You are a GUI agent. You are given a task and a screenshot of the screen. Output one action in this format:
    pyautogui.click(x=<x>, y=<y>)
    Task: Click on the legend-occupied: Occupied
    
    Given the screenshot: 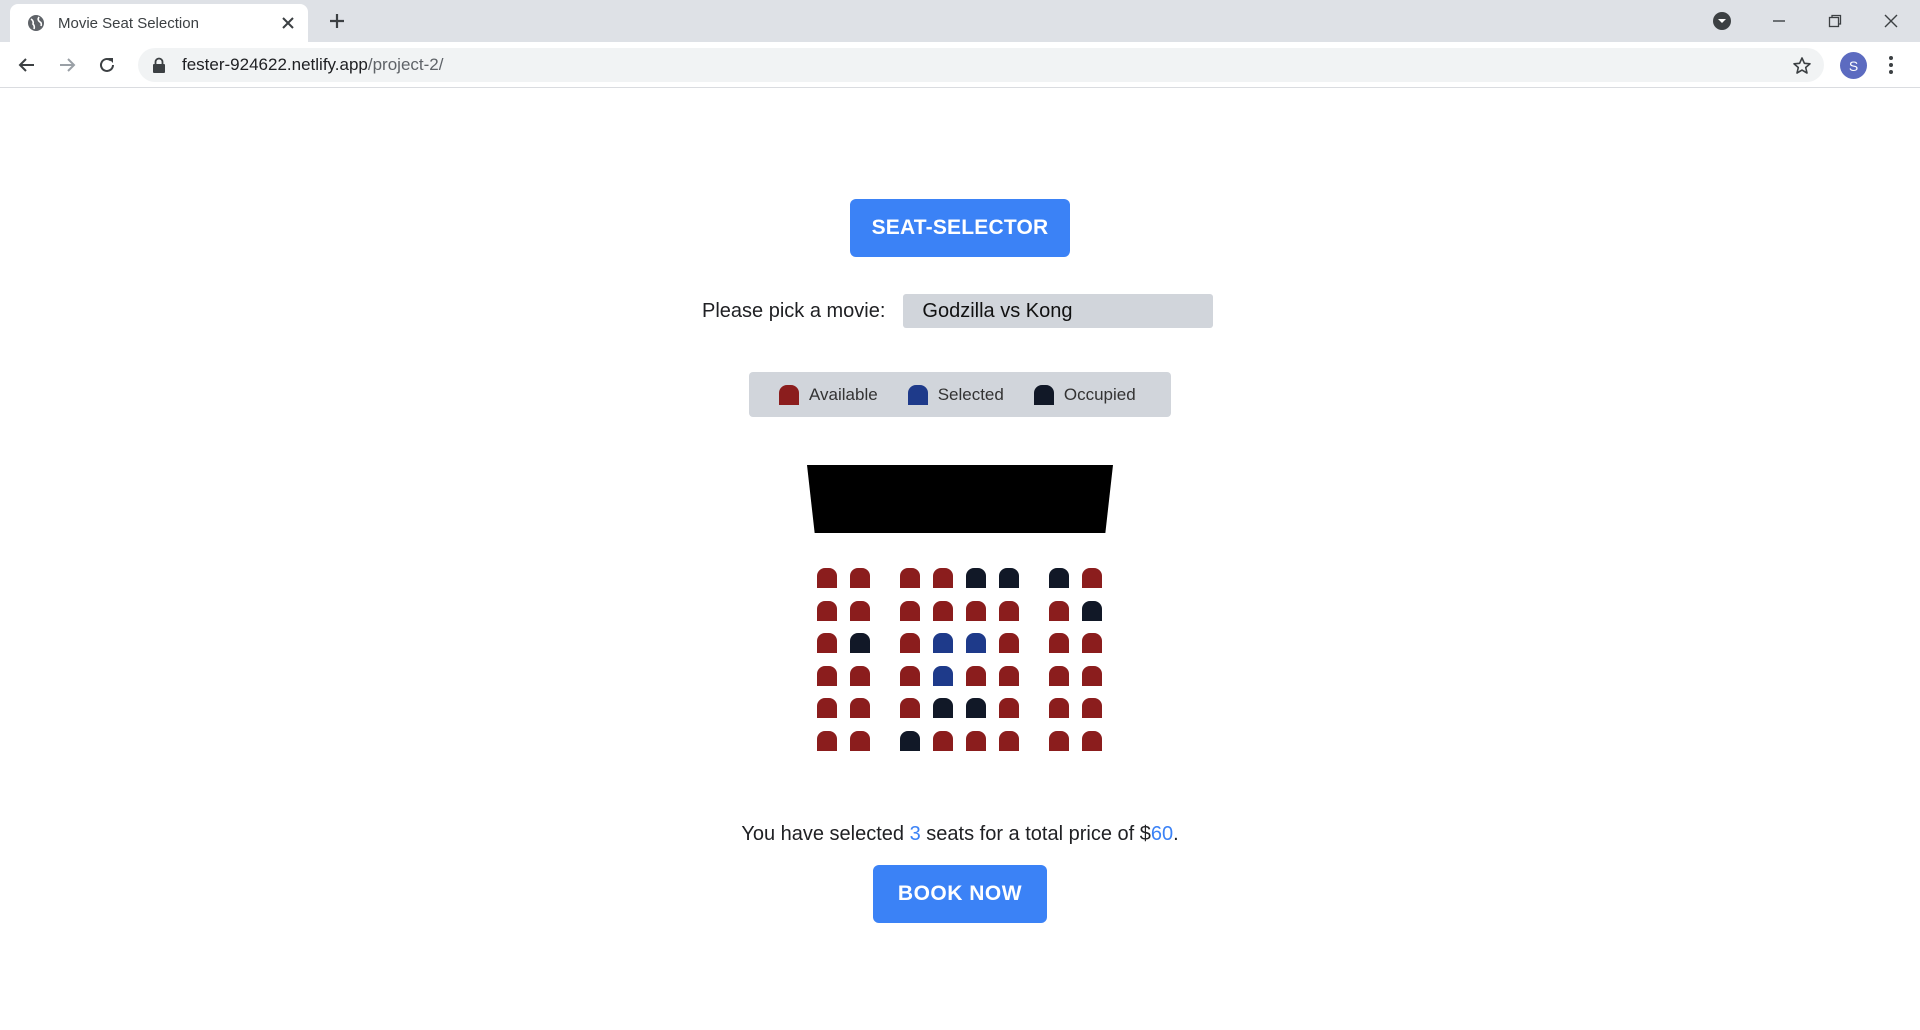 What is the action you would take?
    pyautogui.click(x=1084, y=394)
    